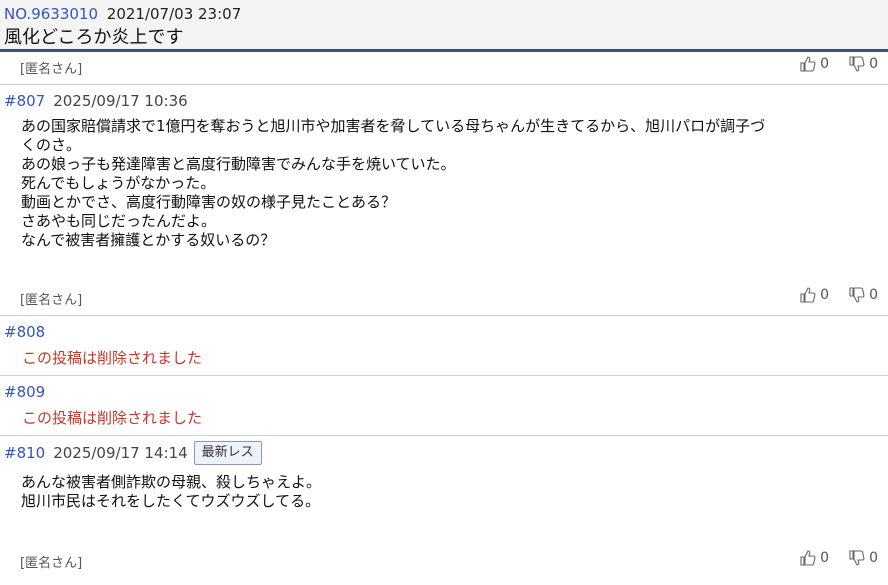 The width and height of the screenshot is (888, 585). Describe the element at coordinates (94, 37) in the screenshot. I see `thread-title: 風化どころか炎上です` at that location.